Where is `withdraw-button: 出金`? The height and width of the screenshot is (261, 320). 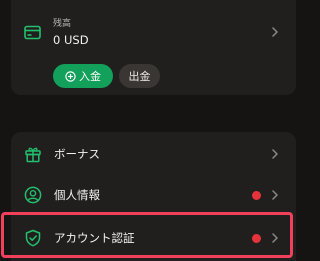 withdraw-button: 出金 is located at coordinates (139, 76).